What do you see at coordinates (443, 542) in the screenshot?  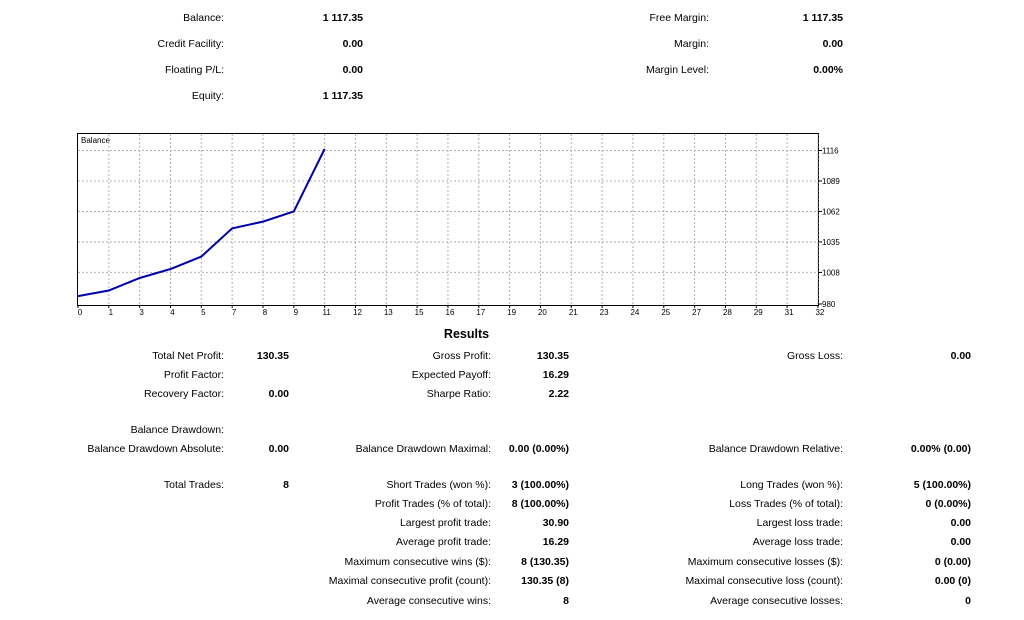 I see `average-profit-label: Average profit trade:` at bounding box center [443, 542].